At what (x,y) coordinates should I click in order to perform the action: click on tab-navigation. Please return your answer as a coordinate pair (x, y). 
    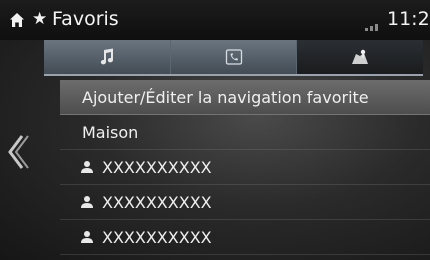
    Looking at the image, I should click on (360, 57).